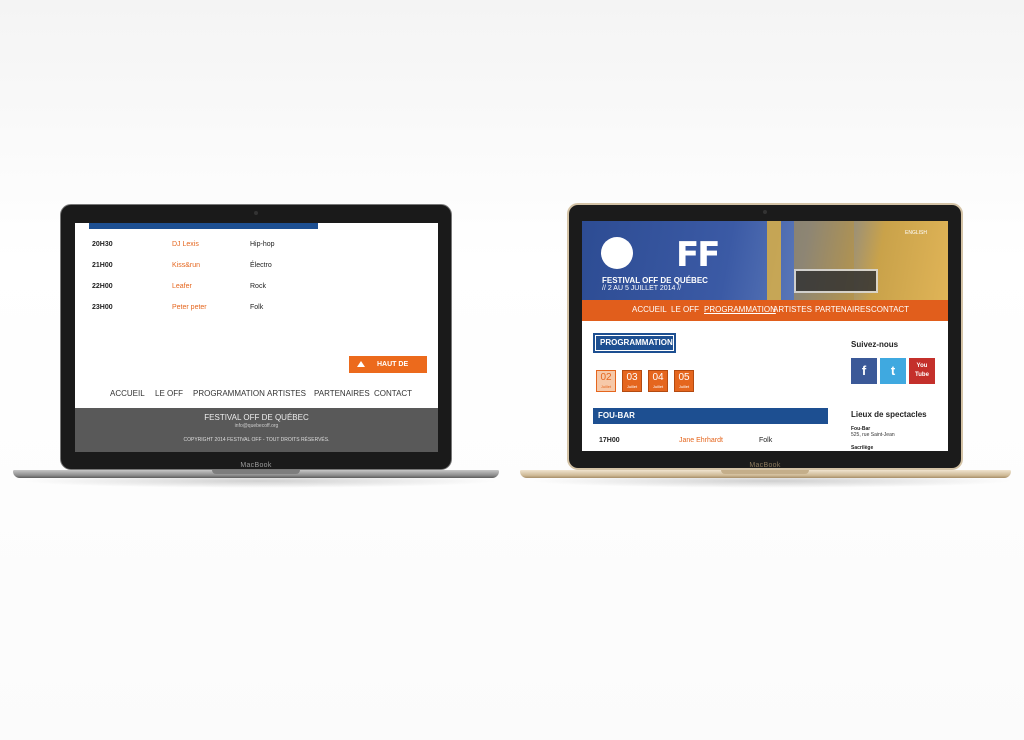 The image size is (1024, 740). I want to click on follow-title: Suivez-nous, so click(875, 344).